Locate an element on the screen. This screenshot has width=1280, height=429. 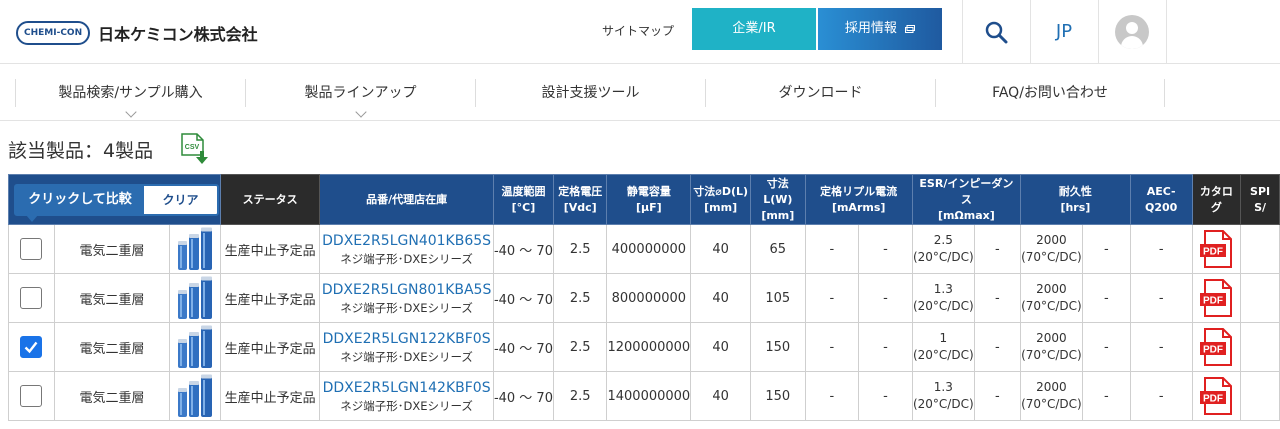
nav-item-label: 製品ラインアップ is located at coordinates (360, 93).